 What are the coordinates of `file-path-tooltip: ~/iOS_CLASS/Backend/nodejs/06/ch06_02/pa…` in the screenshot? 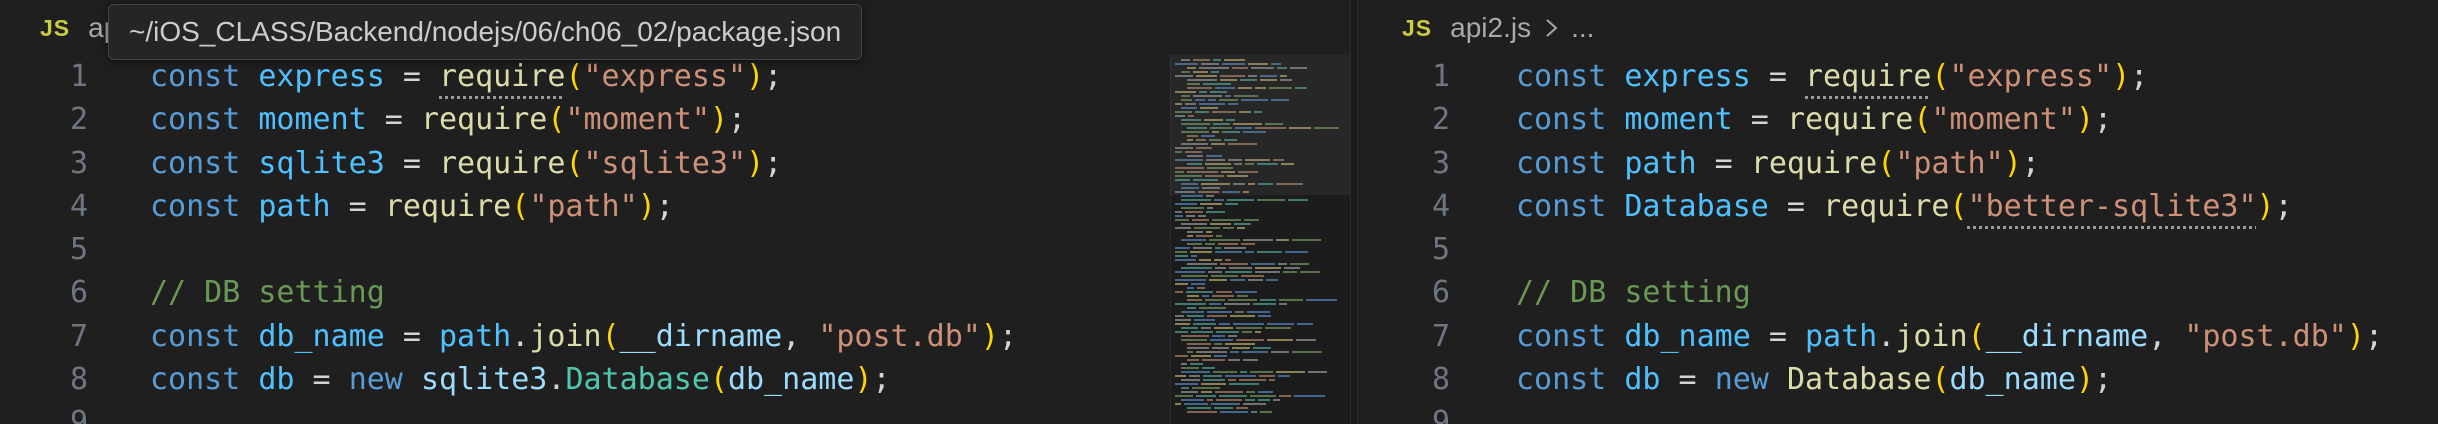 It's located at (485, 32).